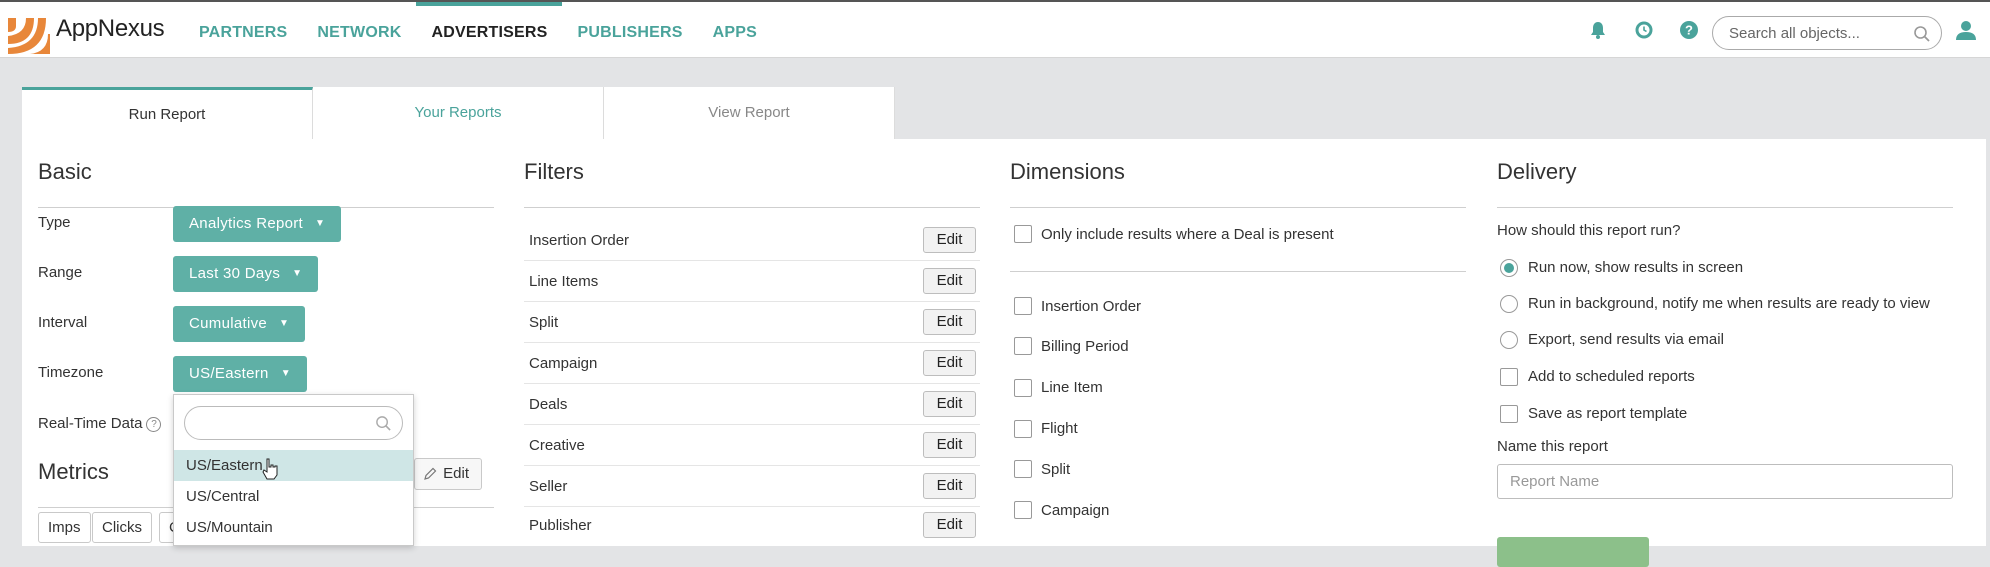 This screenshot has width=1990, height=567. I want to click on tab-your-reports: Your Reports, so click(458, 113).